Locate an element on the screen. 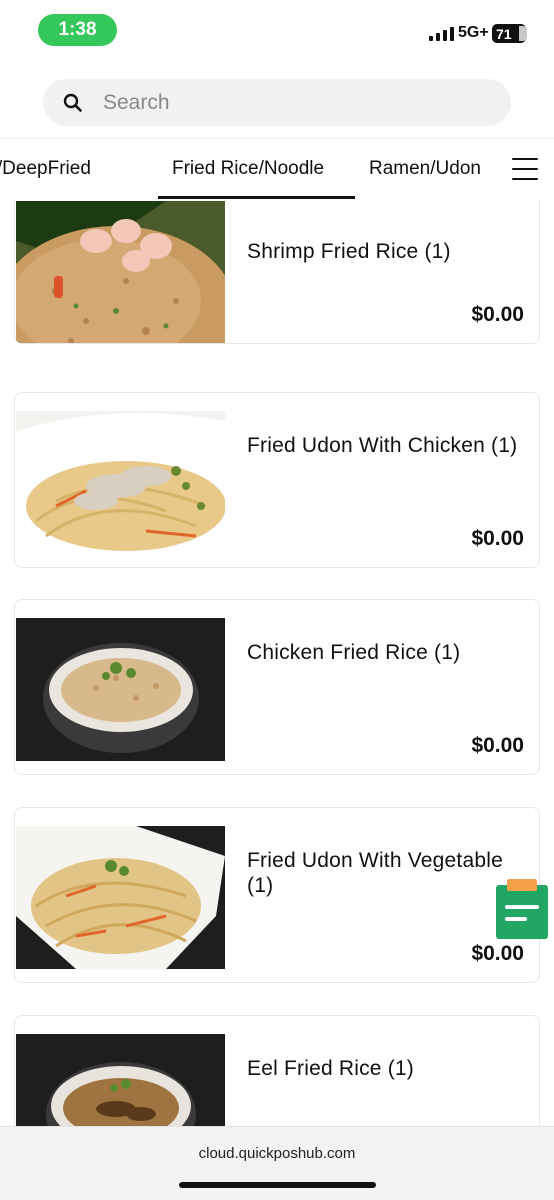  status-bar: 1:38 5G+ 71 is located at coordinates (277, 31).